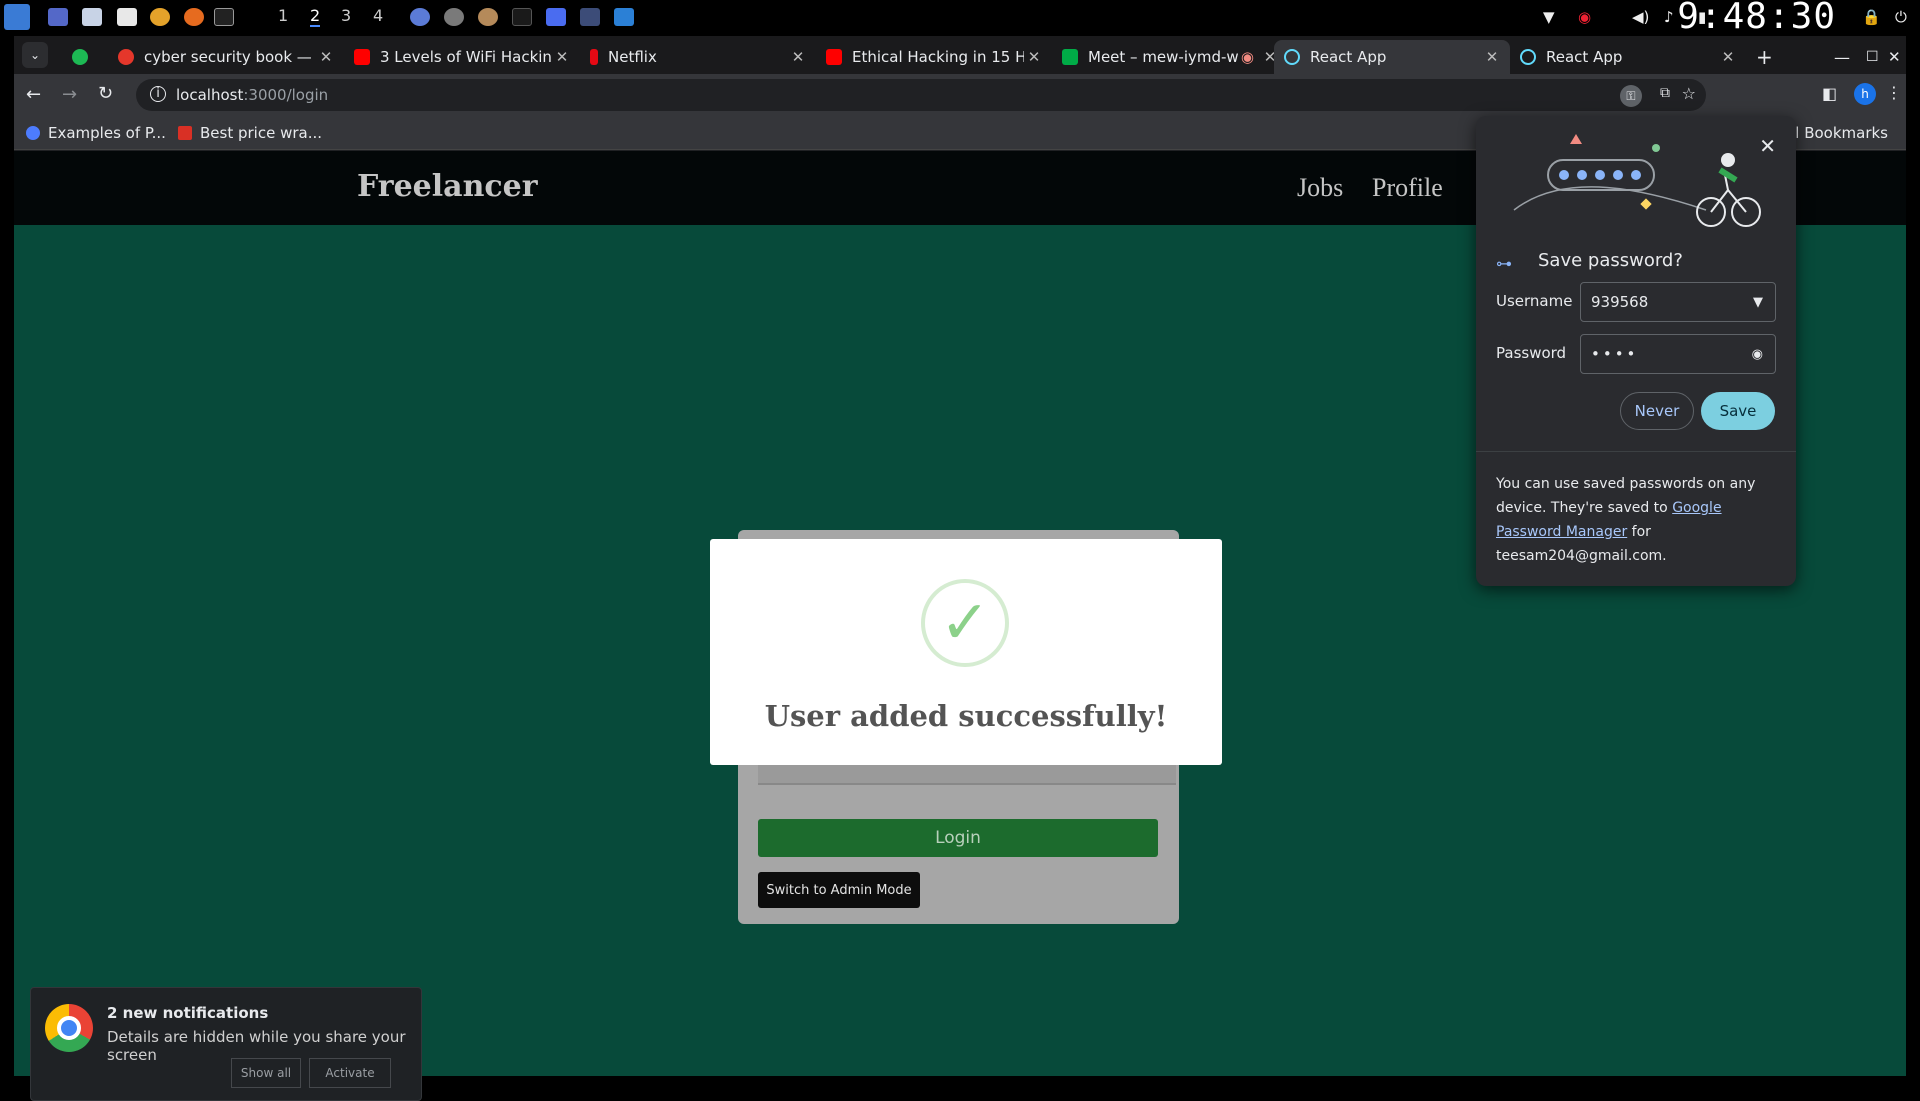 This screenshot has height=1101, width=1920. What do you see at coordinates (1628, 57) in the screenshot?
I see `tab-7: React App ✕` at bounding box center [1628, 57].